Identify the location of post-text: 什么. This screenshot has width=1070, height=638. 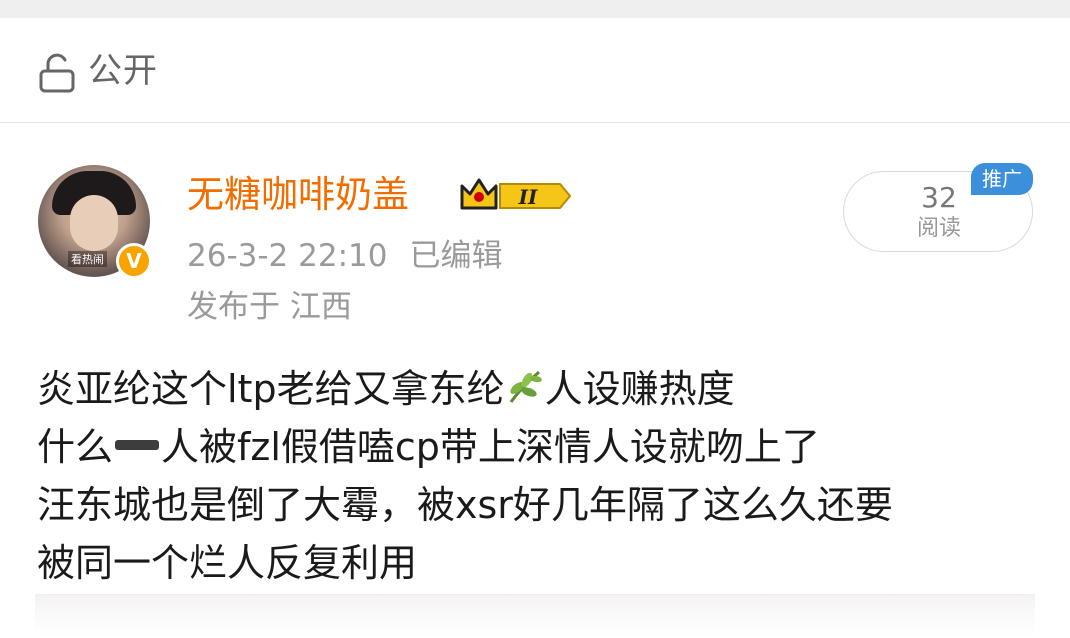
(75, 447).